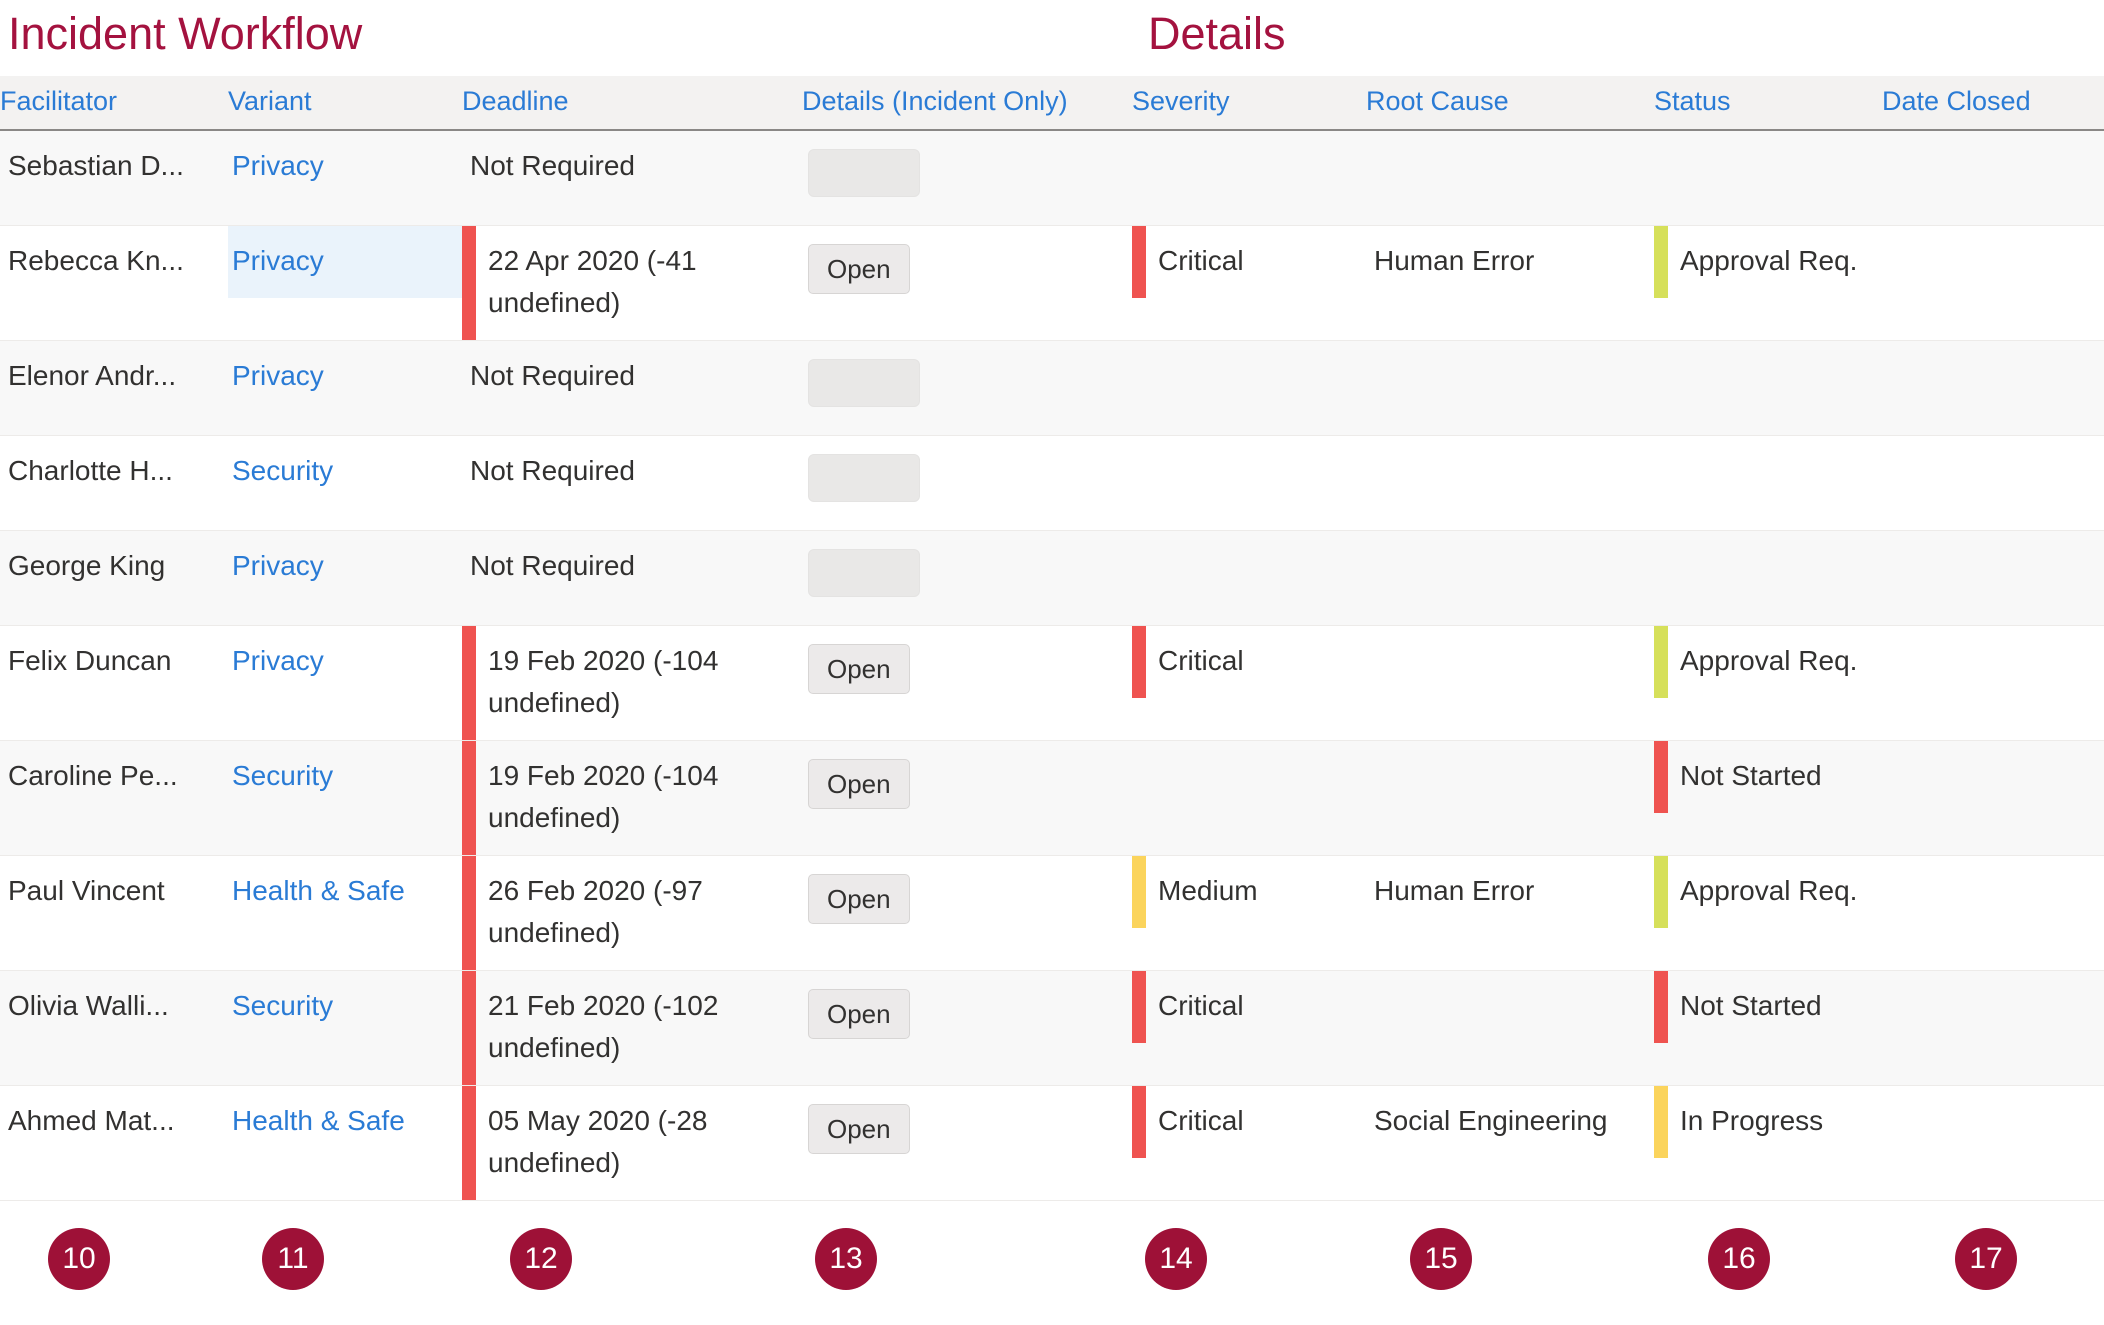  I want to click on cell-severity: Critical, so click(1249, 683).